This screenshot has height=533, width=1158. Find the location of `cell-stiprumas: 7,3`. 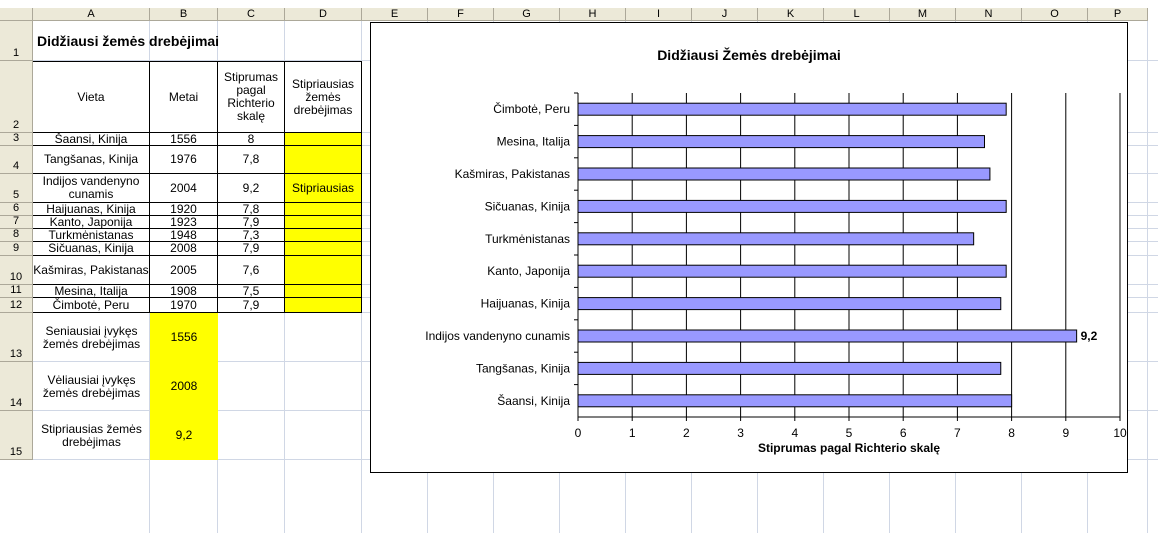

cell-stiprumas: 7,3 is located at coordinates (251, 235).